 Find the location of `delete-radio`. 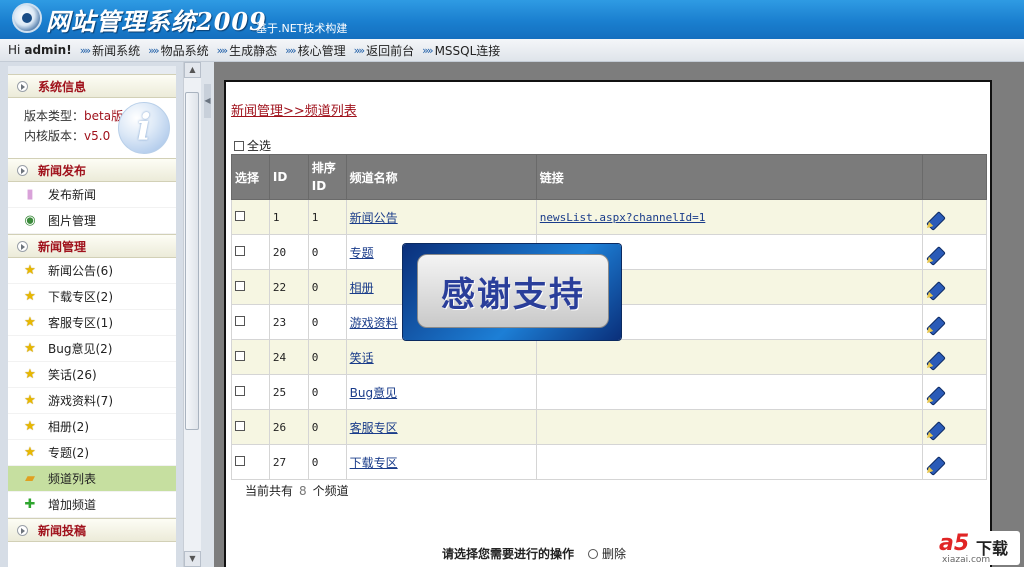

delete-radio is located at coordinates (593, 553).